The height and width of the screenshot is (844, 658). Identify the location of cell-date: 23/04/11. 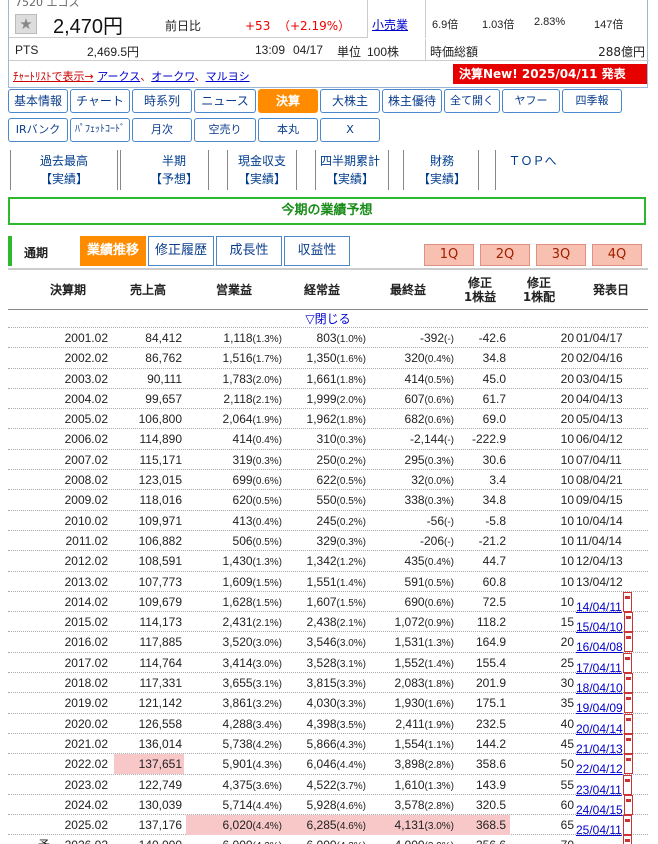
(612, 785).